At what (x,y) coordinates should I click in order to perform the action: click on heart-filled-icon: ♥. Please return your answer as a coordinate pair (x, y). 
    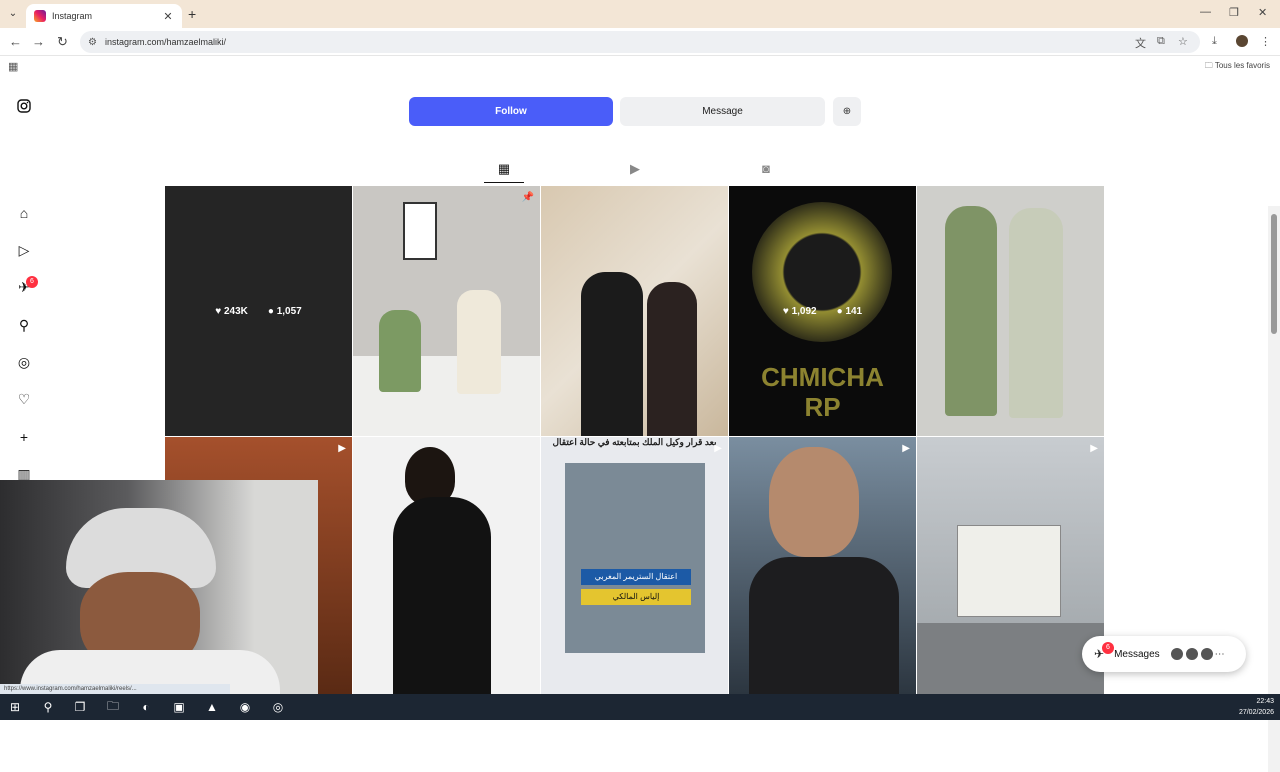
    Looking at the image, I should click on (218, 311).